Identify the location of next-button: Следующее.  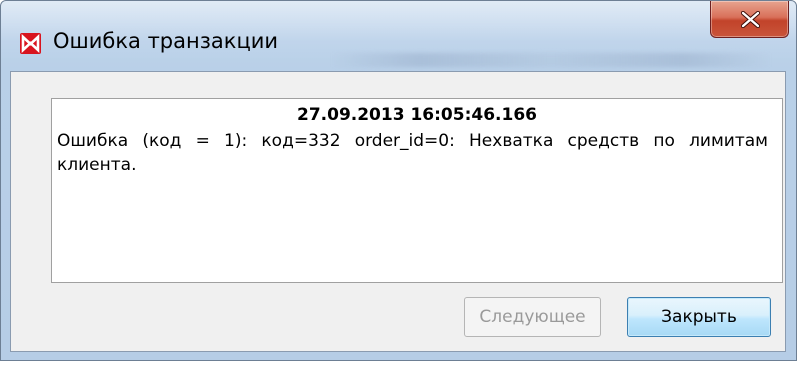
(532, 317).